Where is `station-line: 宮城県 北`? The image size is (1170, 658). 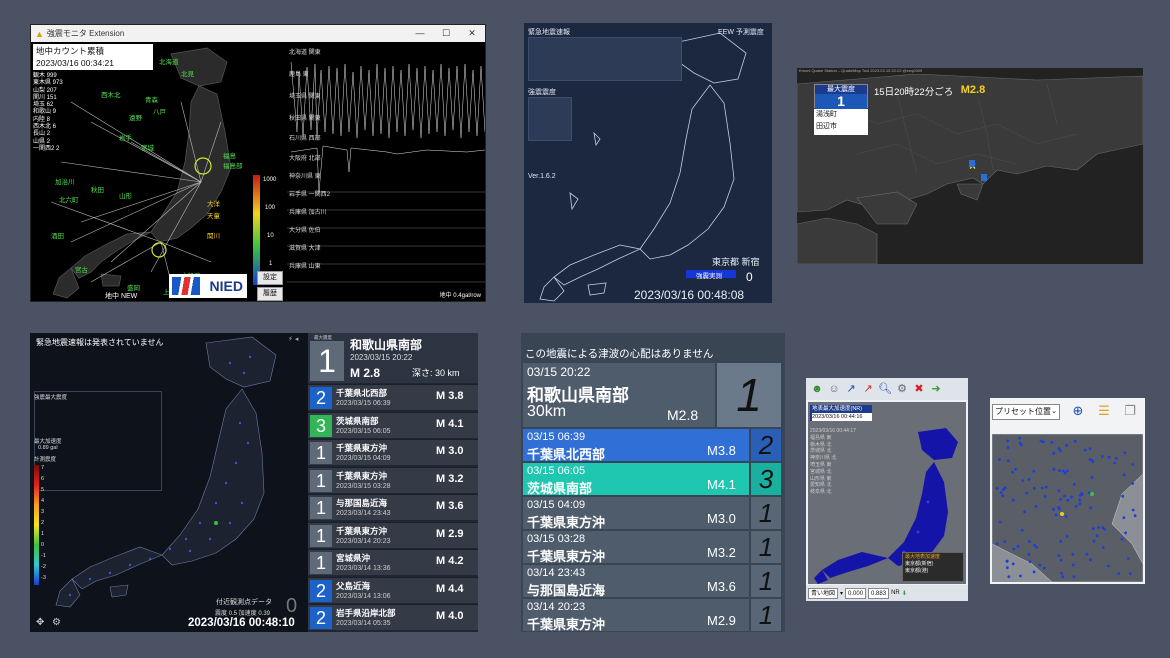
station-line: 宮城県 北 is located at coordinates (821, 471).